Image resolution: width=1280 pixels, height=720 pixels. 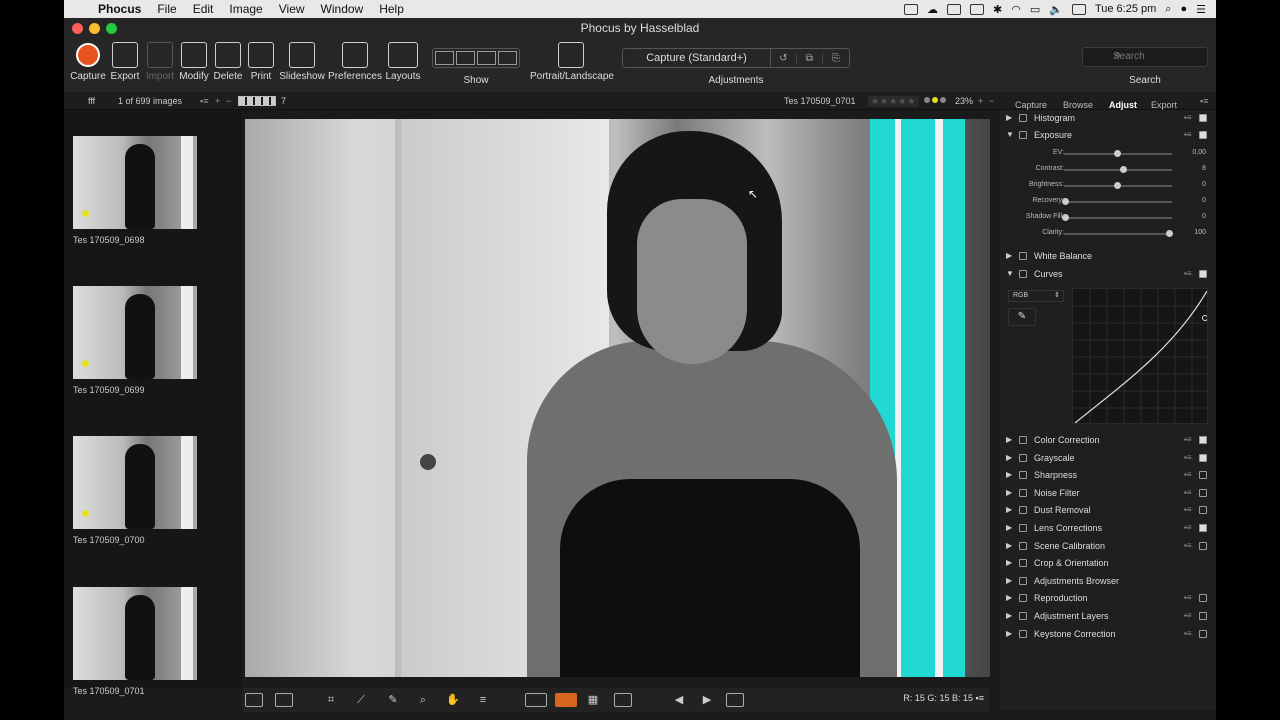 What do you see at coordinates (91, 101) in the screenshot?
I see `folder-name: fff` at bounding box center [91, 101].